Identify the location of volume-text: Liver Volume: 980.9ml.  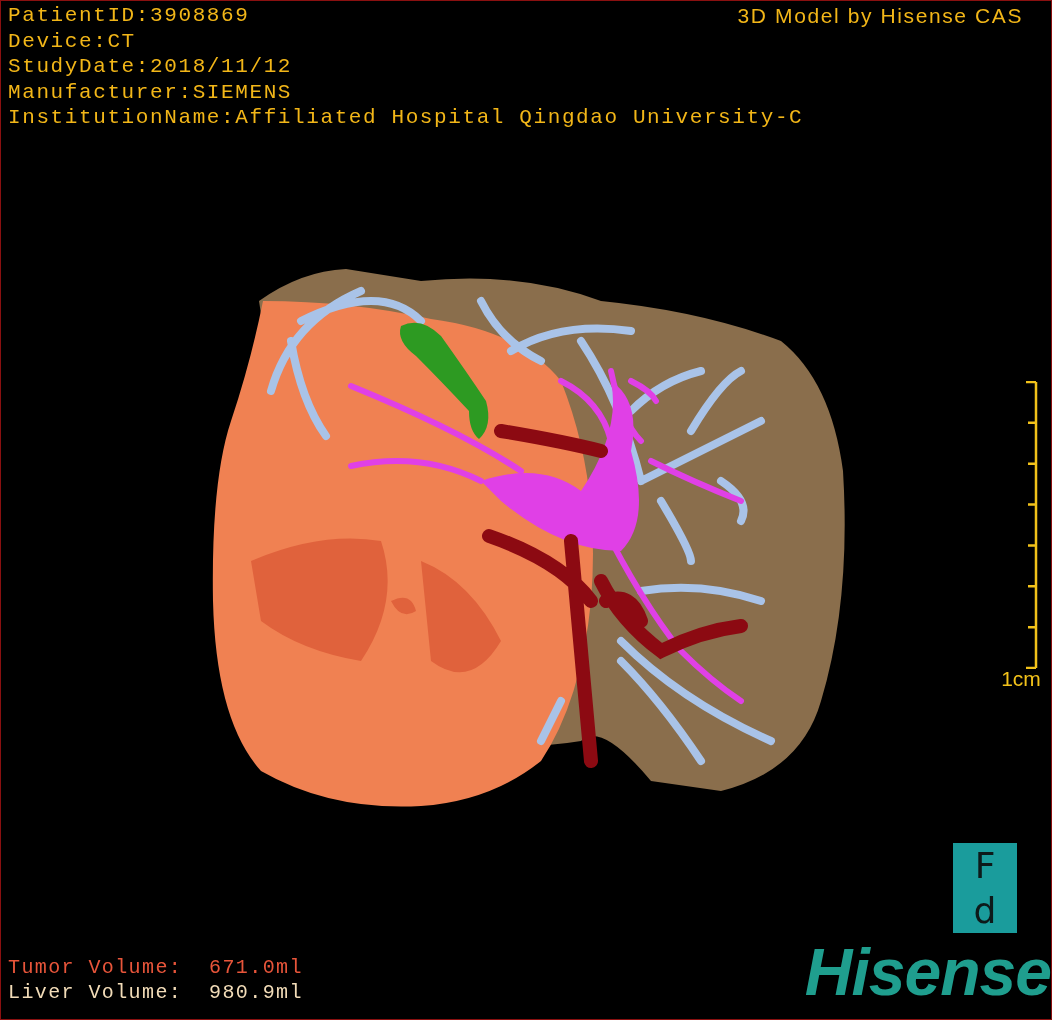
(155, 992).